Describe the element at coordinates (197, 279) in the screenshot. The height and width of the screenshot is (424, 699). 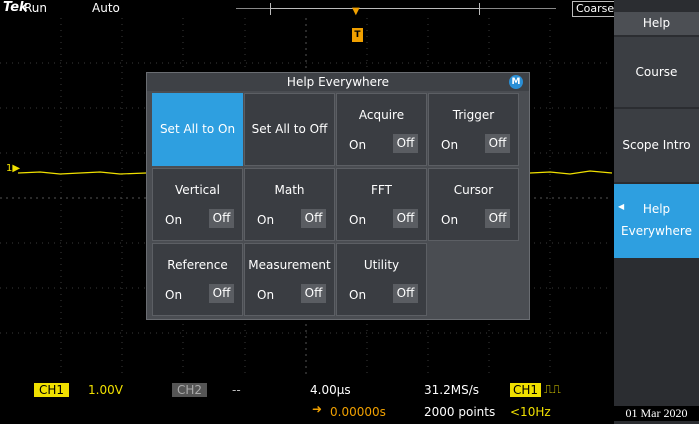
I see `reference-toggle: Reference On Off` at that location.